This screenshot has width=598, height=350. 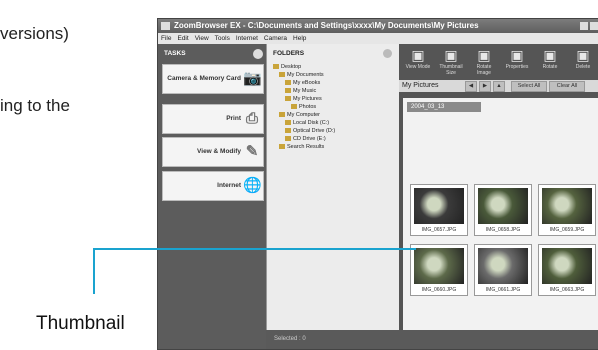 I want to click on toolbar-button-label: Thumbnail Size, so click(x=451, y=70).